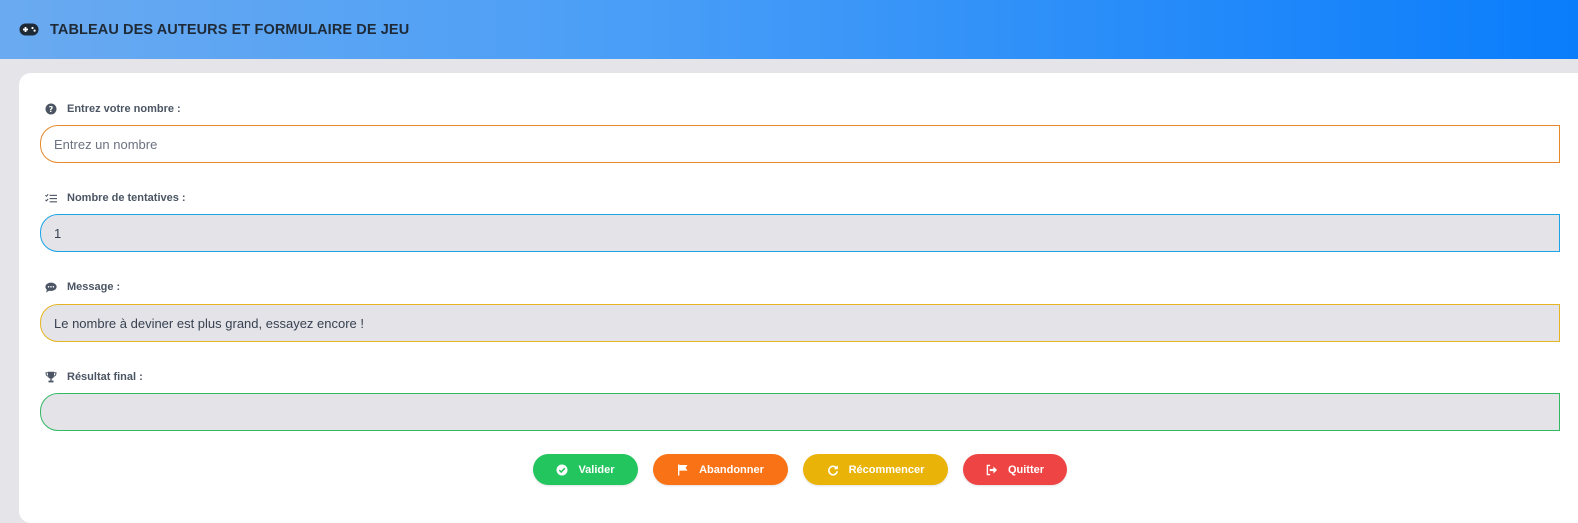  What do you see at coordinates (800, 233) in the screenshot?
I see `attempts-field: 1` at bounding box center [800, 233].